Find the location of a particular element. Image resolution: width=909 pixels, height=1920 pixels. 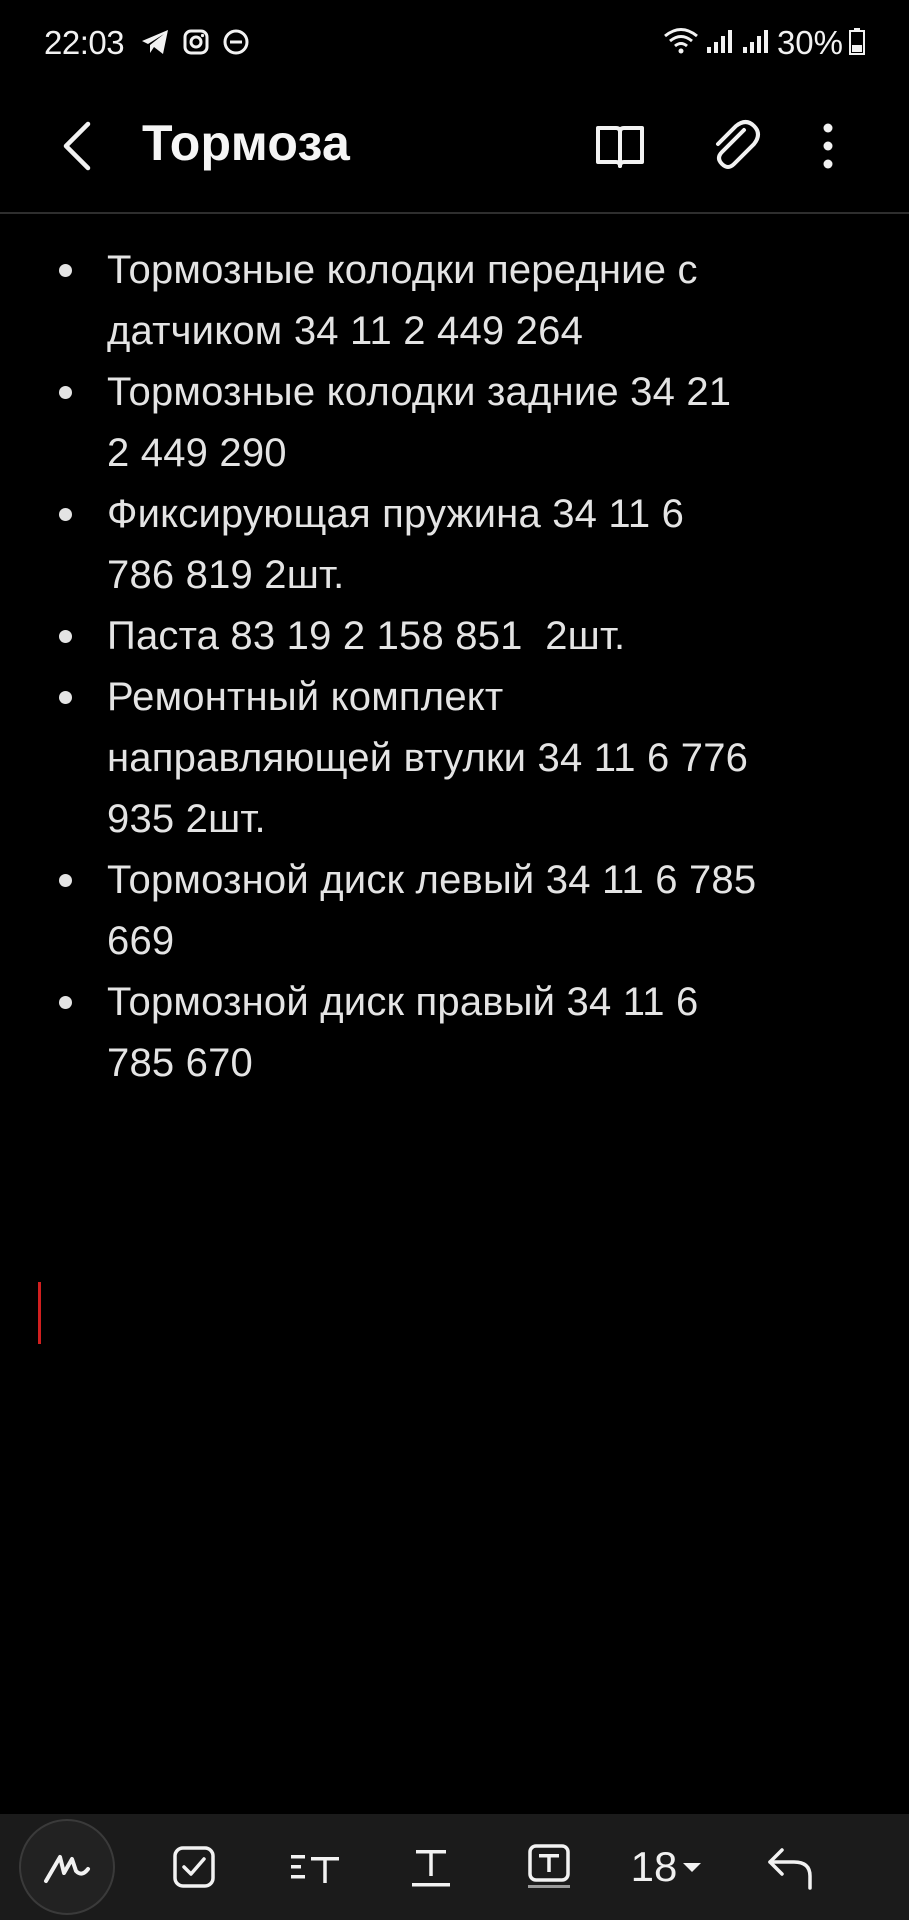

formatting-toolbar: 18 is located at coordinates (454, 1867).